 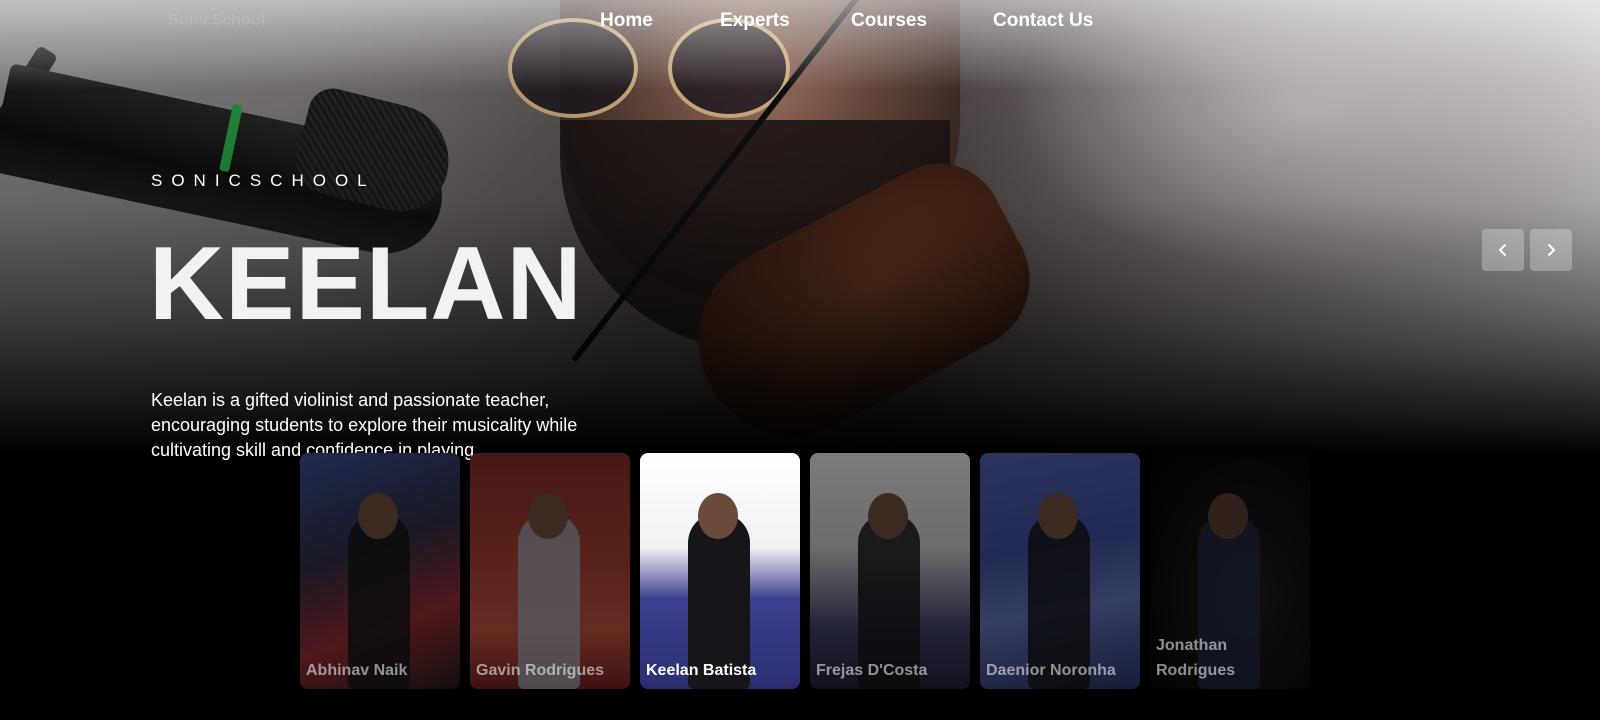 I want to click on nav-home-link: Home, so click(x=626, y=21).